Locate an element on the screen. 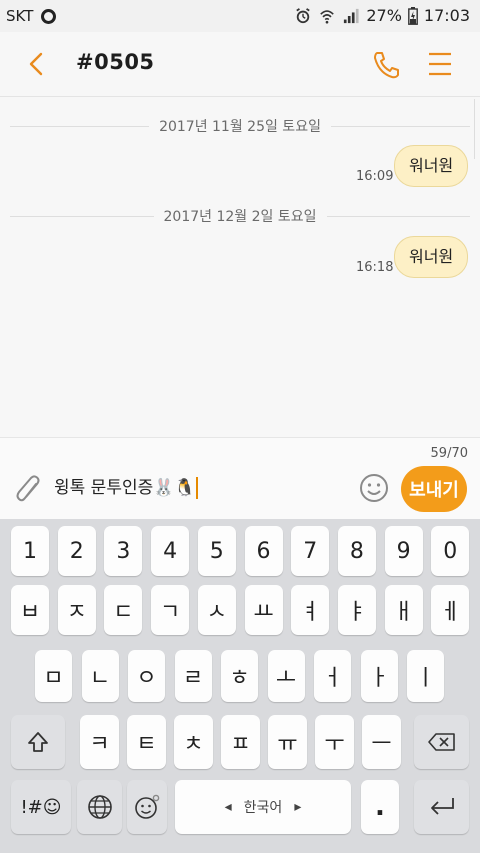 The width and height of the screenshot is (480, 853). period-label: . is located at coordinates (380, 807).